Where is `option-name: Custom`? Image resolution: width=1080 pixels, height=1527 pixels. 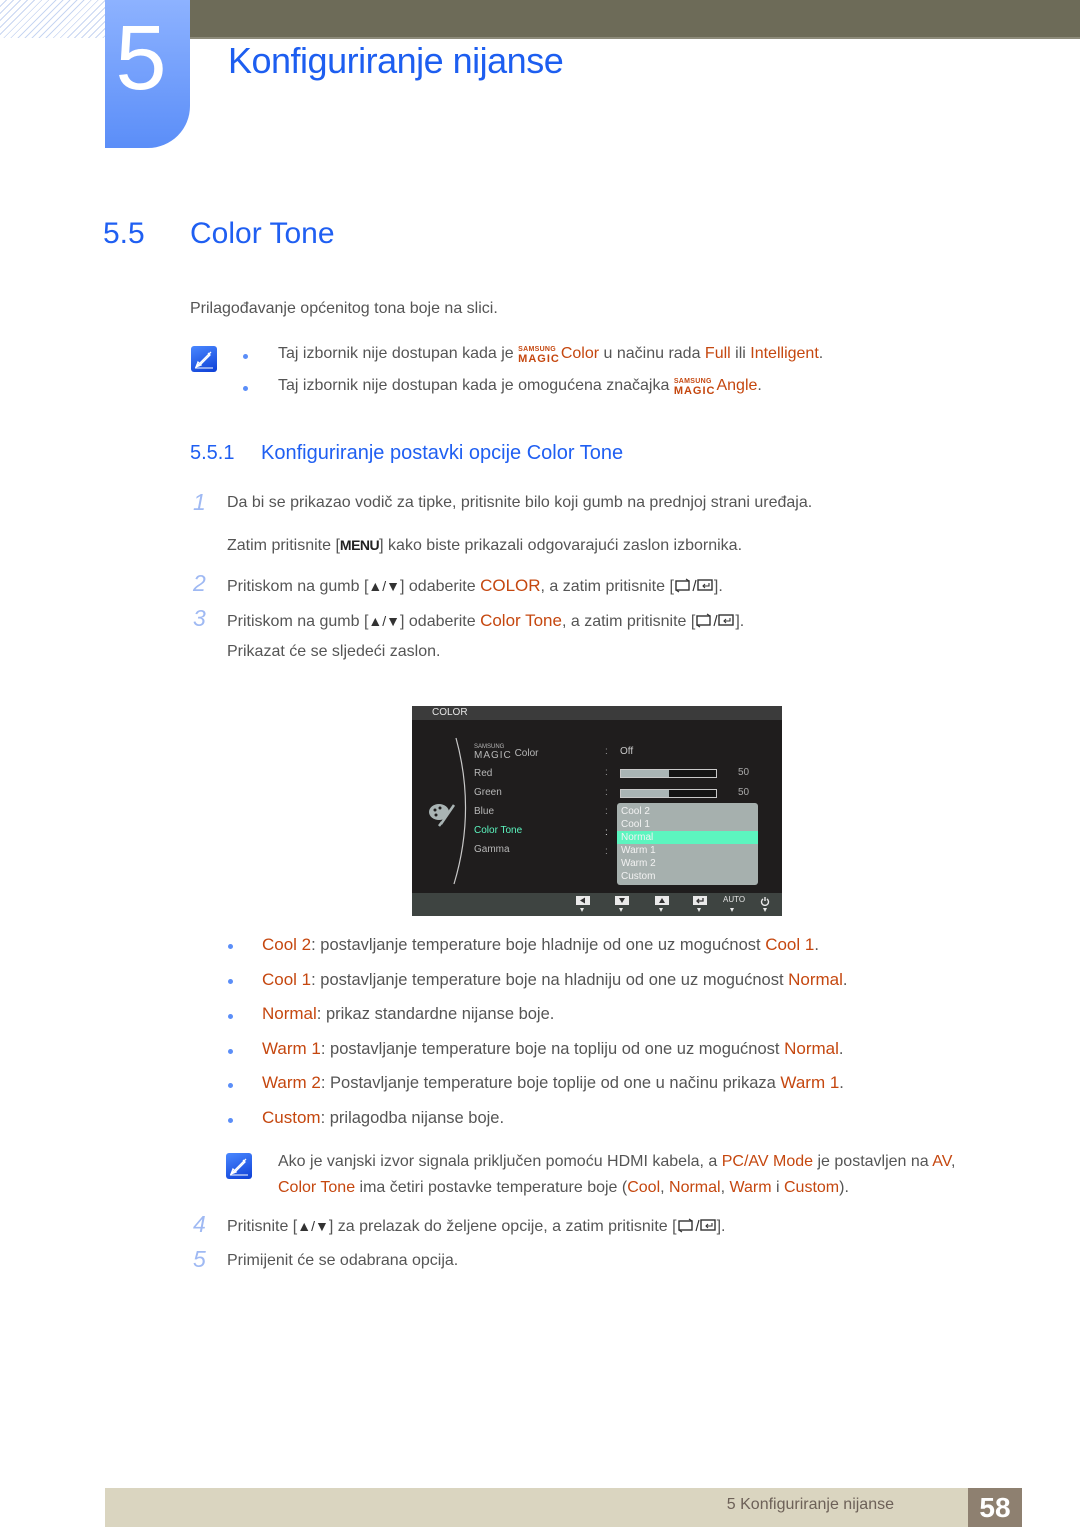 option-name: Custom is located at coordinates (291, 1117).